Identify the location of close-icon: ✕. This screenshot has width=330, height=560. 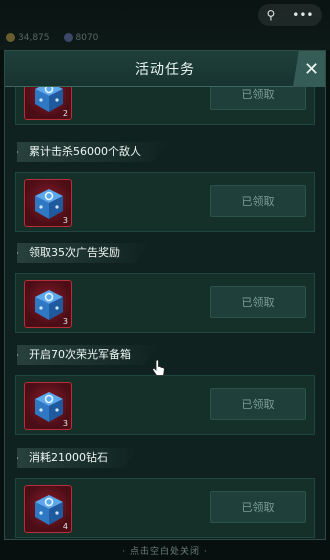
(311, 69).